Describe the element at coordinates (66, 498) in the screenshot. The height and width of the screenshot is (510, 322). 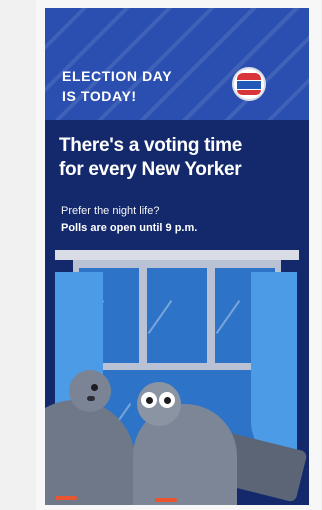
I see `pigeon-left-feet` at that location.